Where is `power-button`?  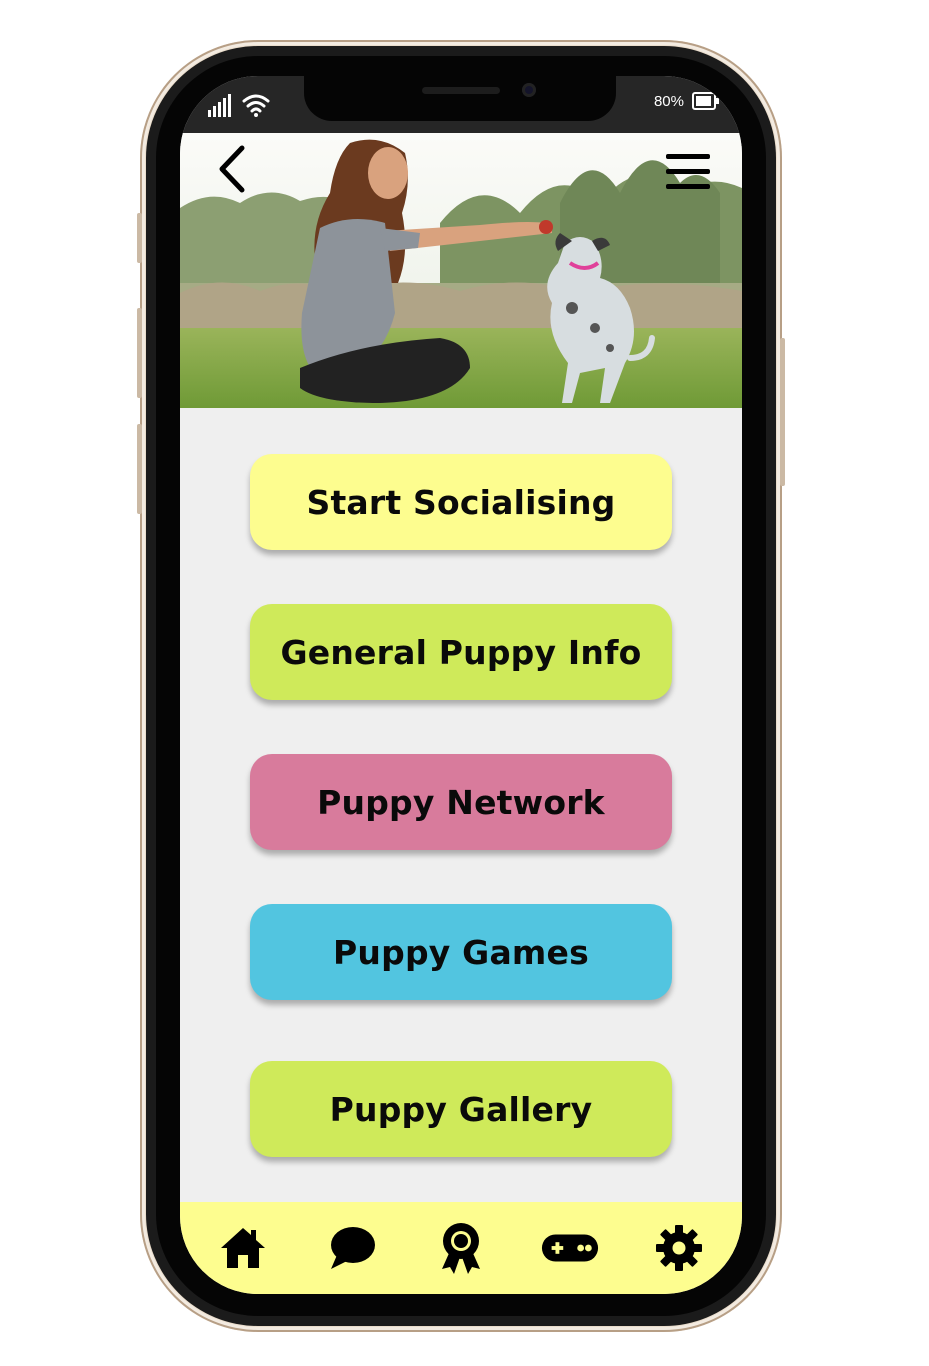 power-button is located at coordinates (782, 412).